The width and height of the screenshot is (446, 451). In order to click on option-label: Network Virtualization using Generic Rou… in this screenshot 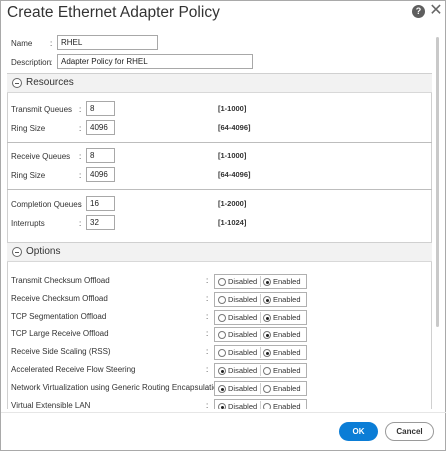, I will do `click(117, 387)`.